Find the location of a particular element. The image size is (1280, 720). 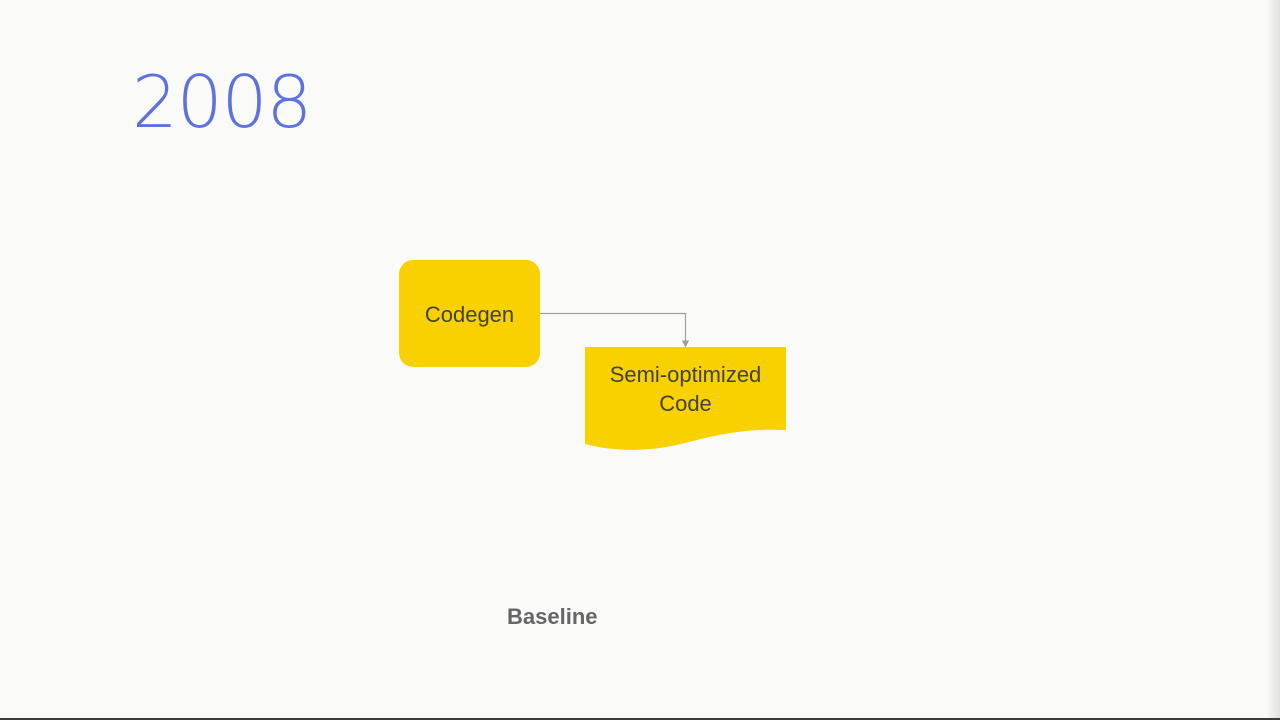

codegen-node: Codegen is located at coordinates (469, 313).